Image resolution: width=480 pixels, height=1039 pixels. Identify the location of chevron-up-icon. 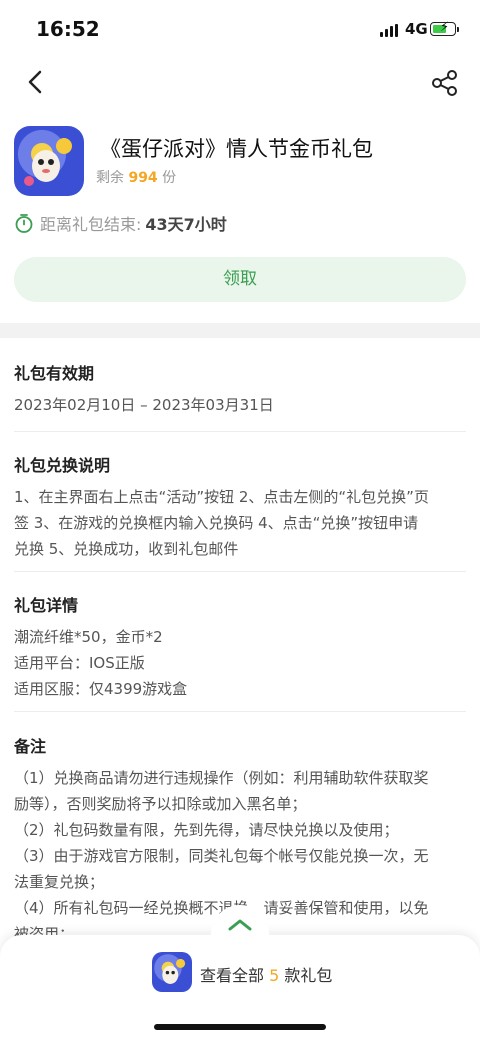
(240, 925).